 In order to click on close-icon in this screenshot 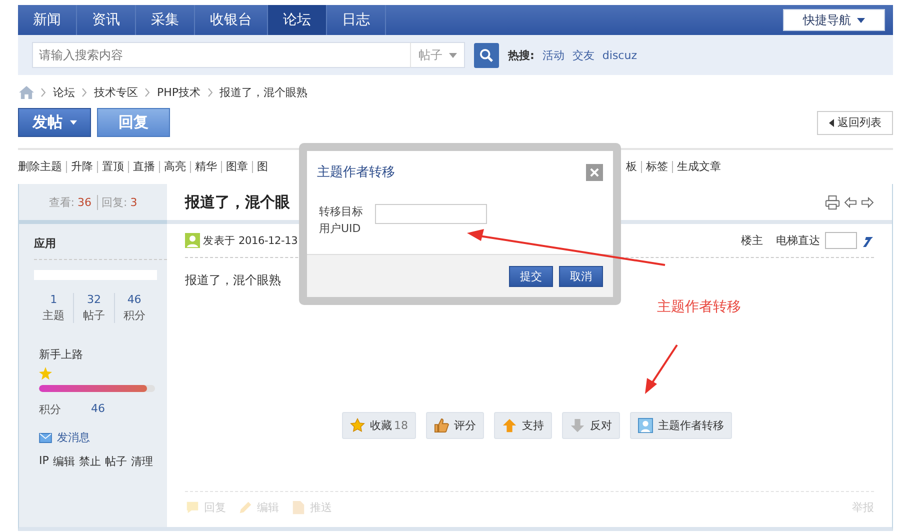, I will do `click(594, 172)`.